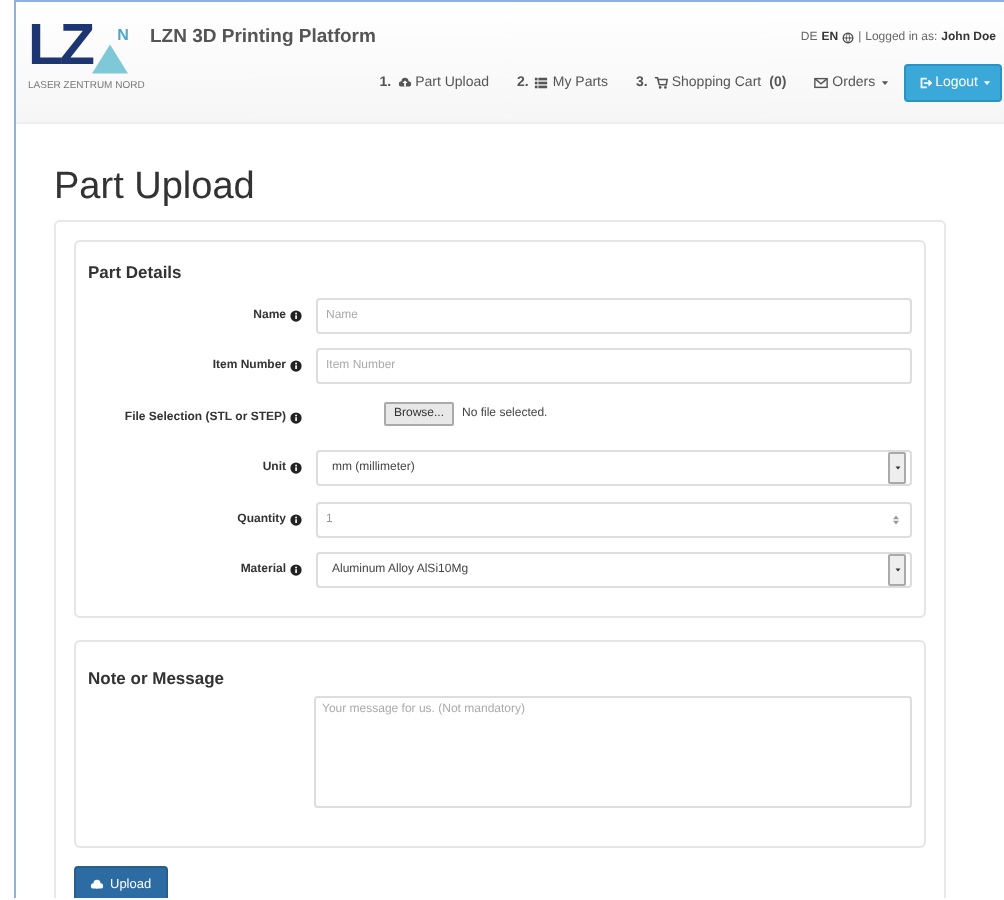 This screenshot has width=1004, height=900. Describe the element at coordinates (136, 272) in the screenshot. I see `section-heading: Part Details` at that location.